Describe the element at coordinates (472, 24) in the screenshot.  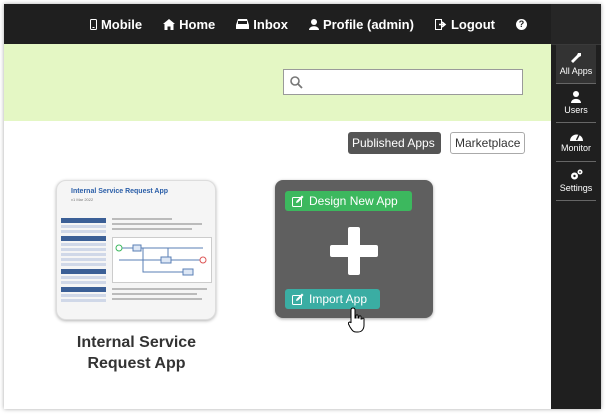
I see `nav-logout-label: Logout` at that location.